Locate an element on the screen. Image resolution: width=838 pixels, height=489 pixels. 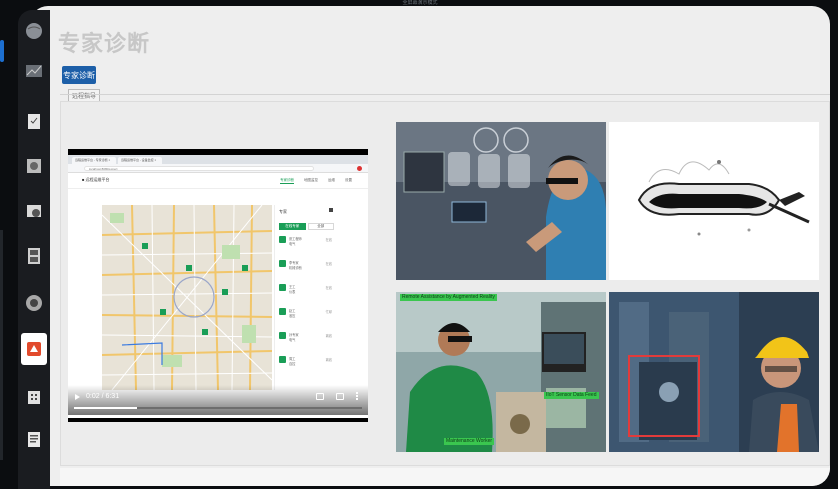
panel-header: 专家 is located at coordinates (306, 211).